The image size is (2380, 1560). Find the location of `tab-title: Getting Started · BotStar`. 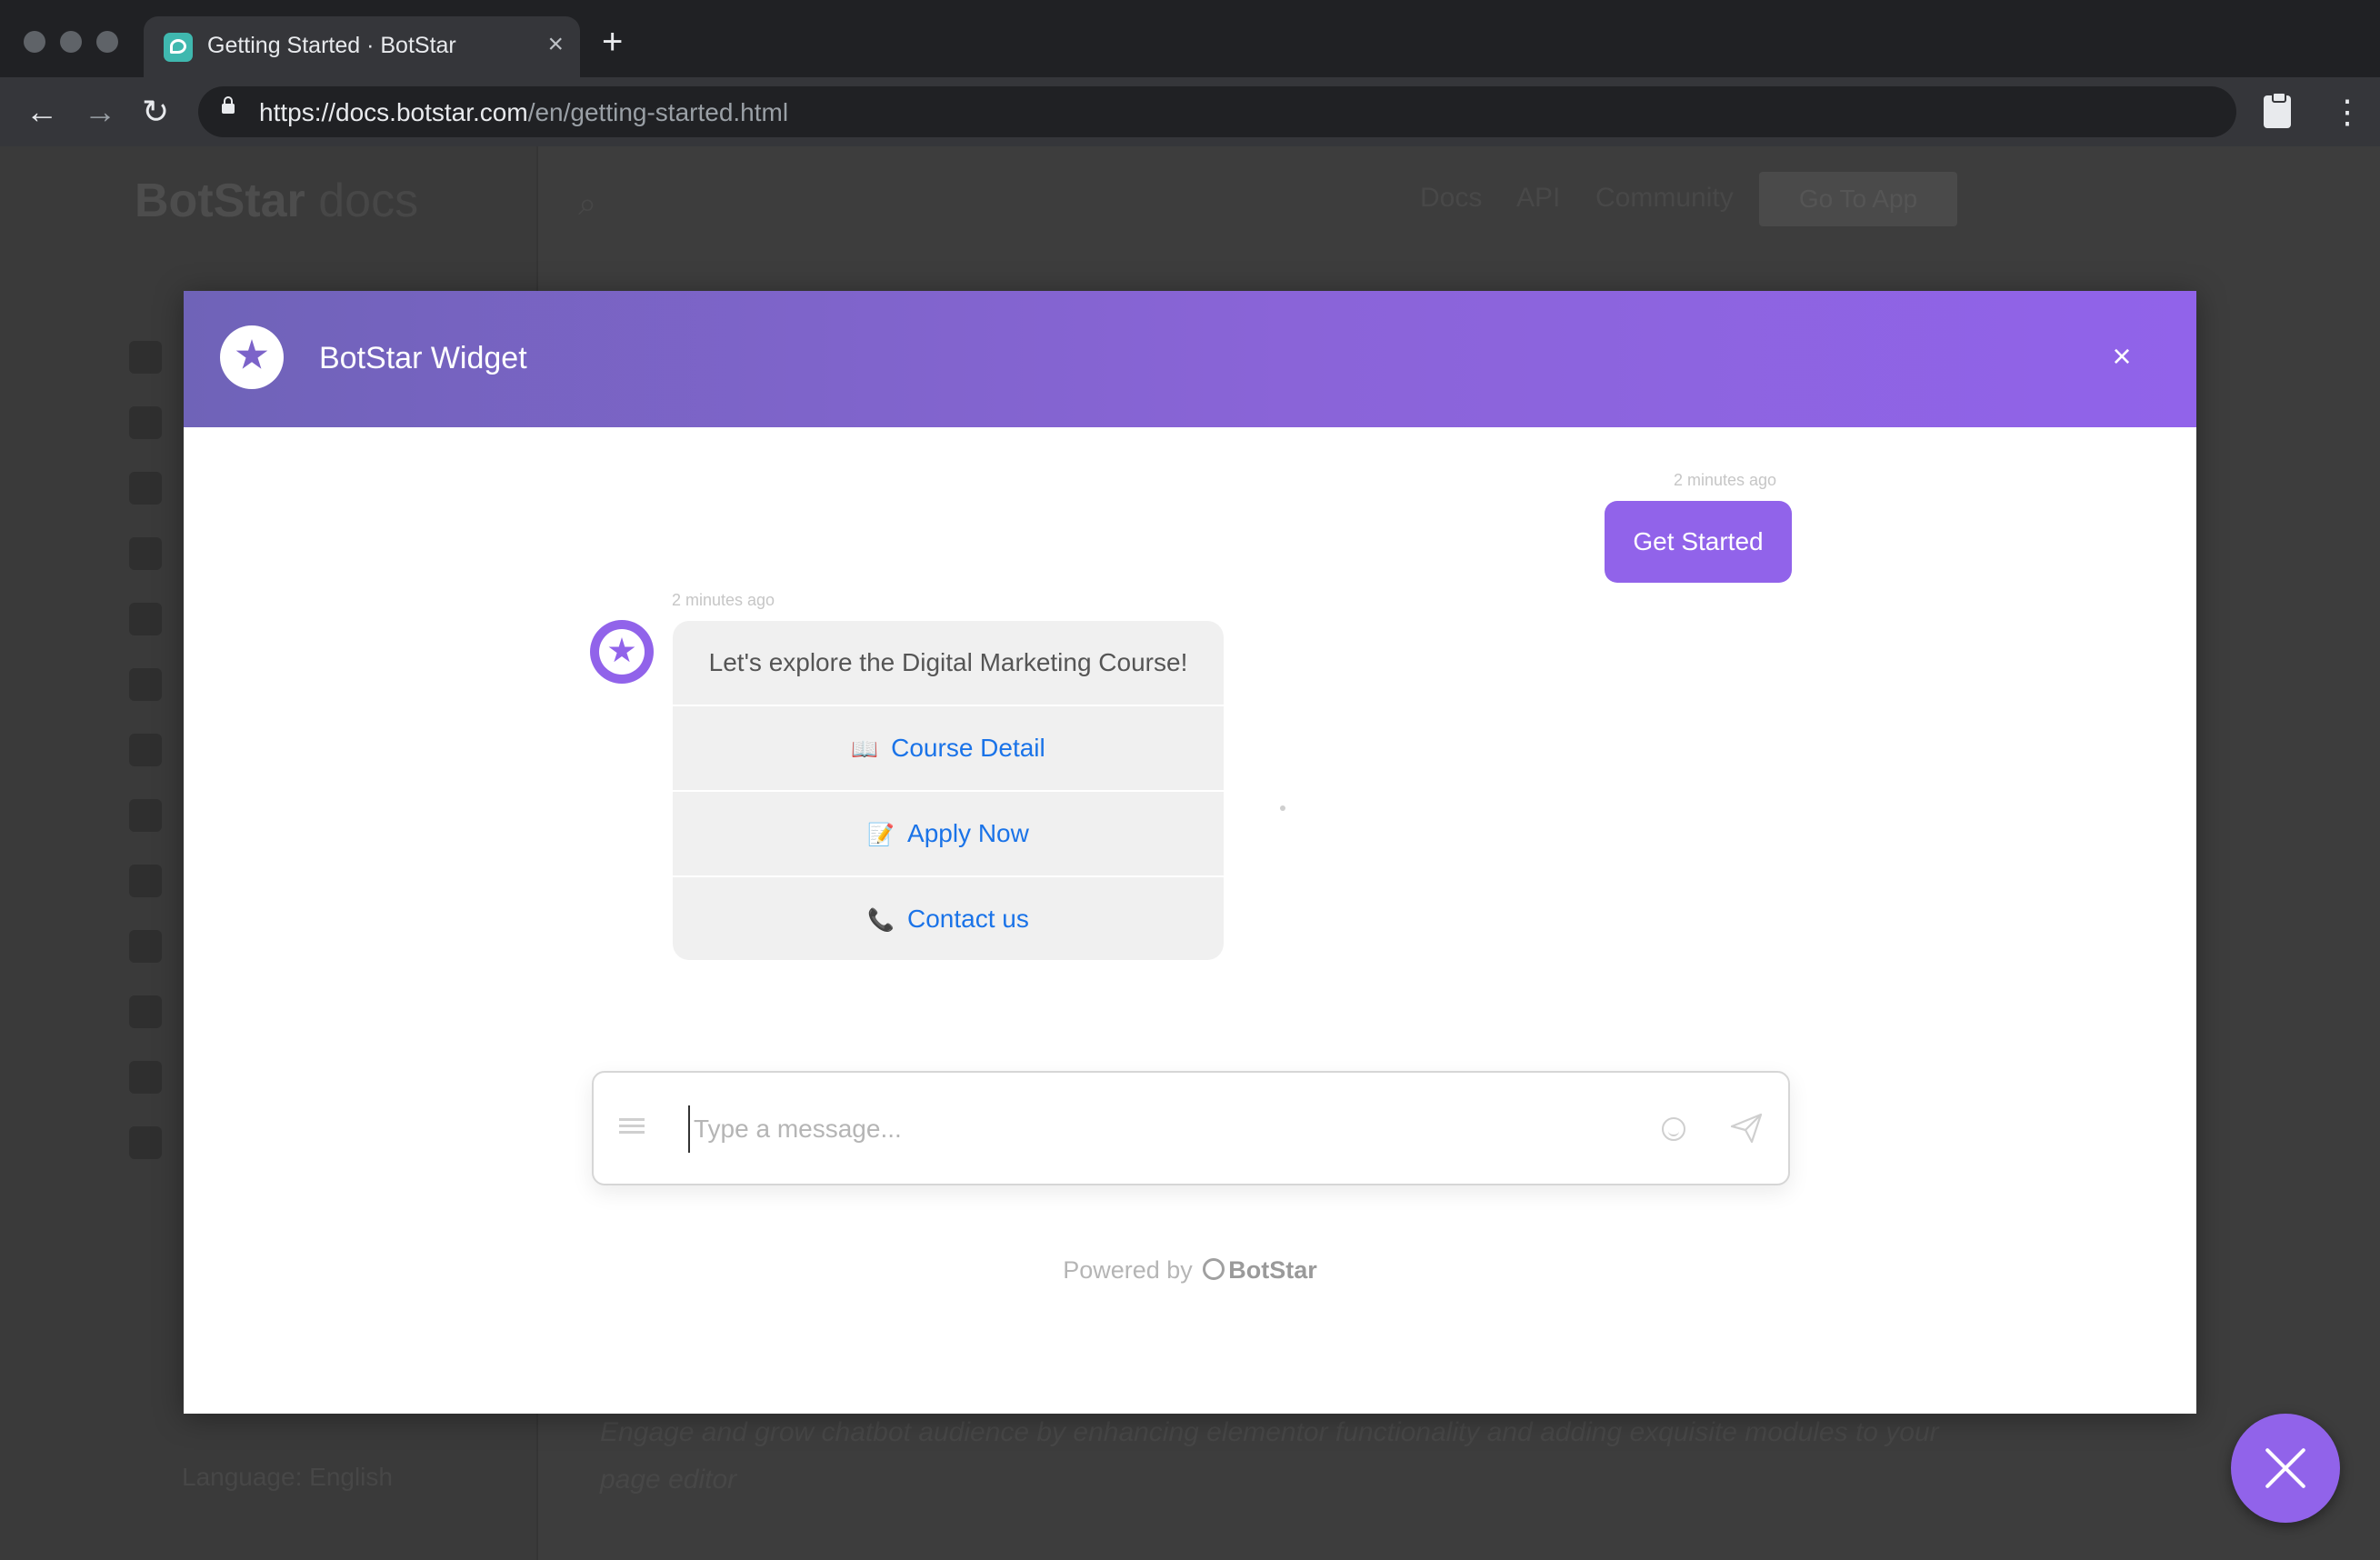

tab-title: Getting Started · BotStar is located at coordinates (331, 45).